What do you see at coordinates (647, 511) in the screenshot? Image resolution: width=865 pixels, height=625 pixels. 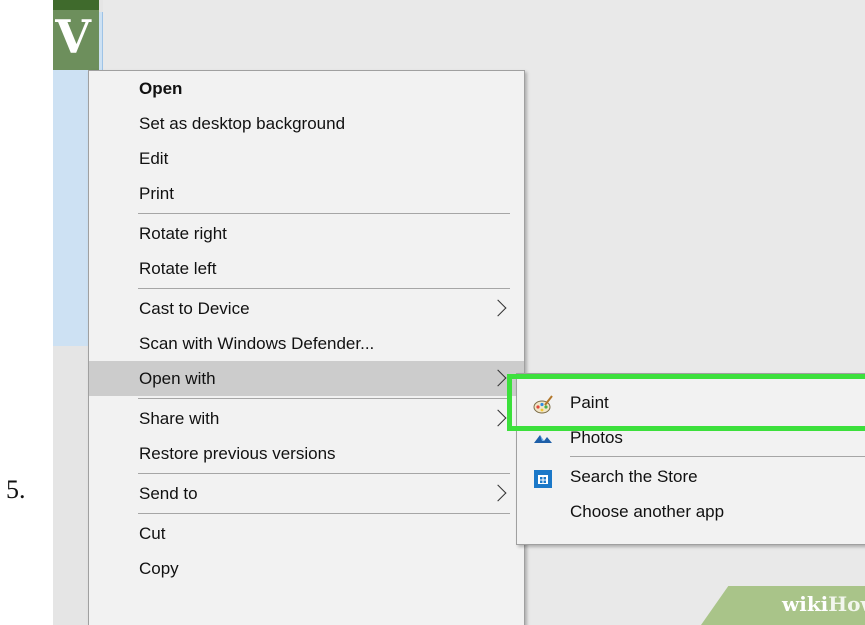 I see `submenu-item-label: Choose another app` at bounding box center [647, 511].